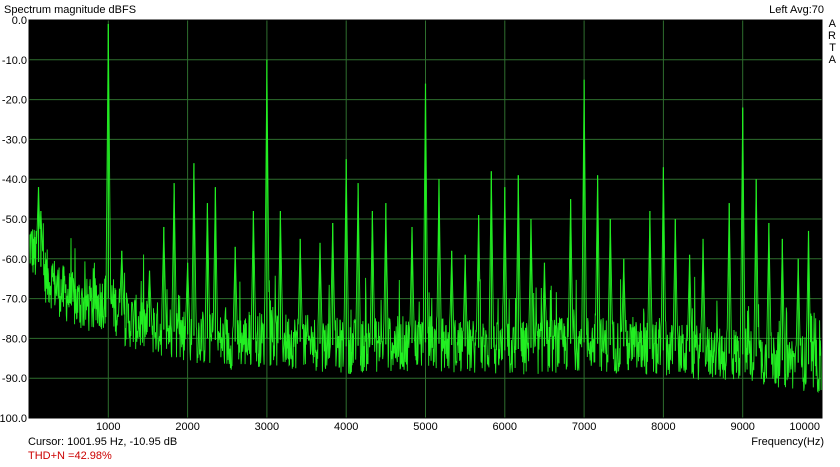 This screenshot has height=467, width=840. I want to click on y-tick-label: -20.0, so click(14, 101).